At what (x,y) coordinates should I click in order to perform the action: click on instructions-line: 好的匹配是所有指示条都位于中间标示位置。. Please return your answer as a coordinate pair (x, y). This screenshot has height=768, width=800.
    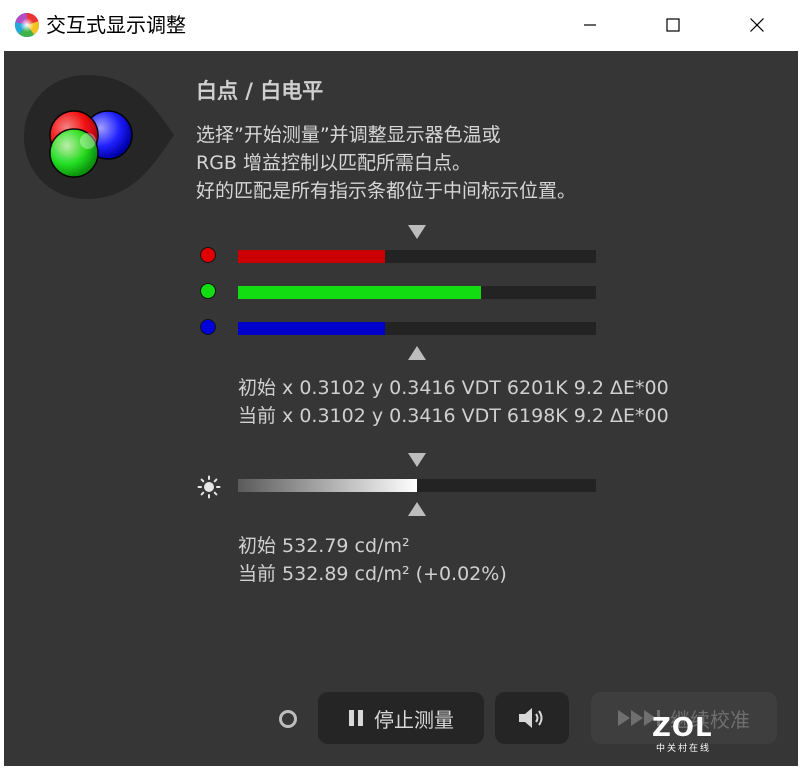
    Looking at the image, I should click on (386, 191).